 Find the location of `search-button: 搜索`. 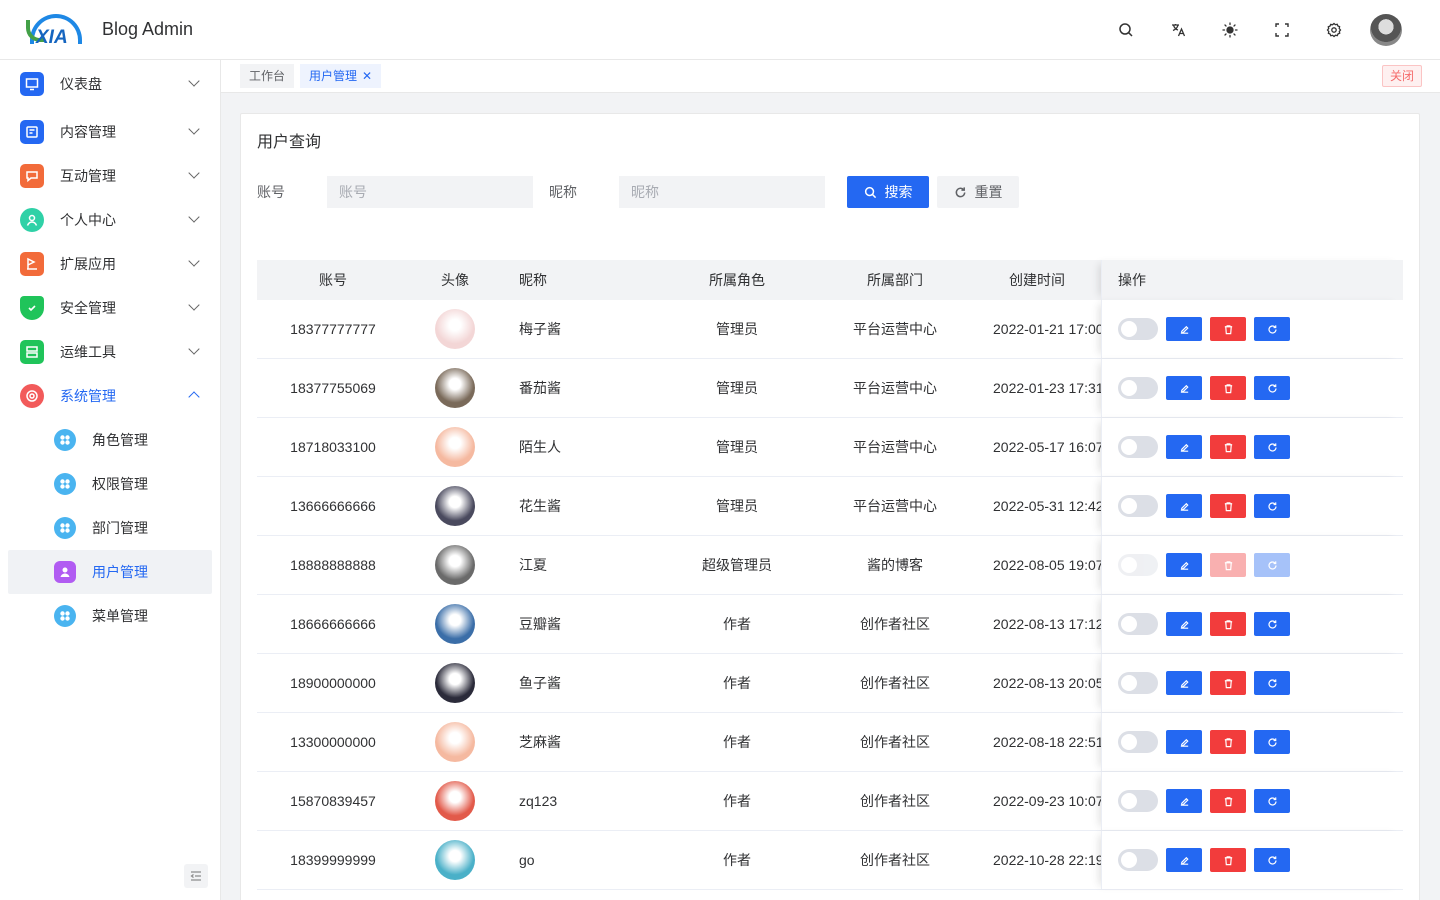

search-button: 搜索 is located at coordinates (888, 192).